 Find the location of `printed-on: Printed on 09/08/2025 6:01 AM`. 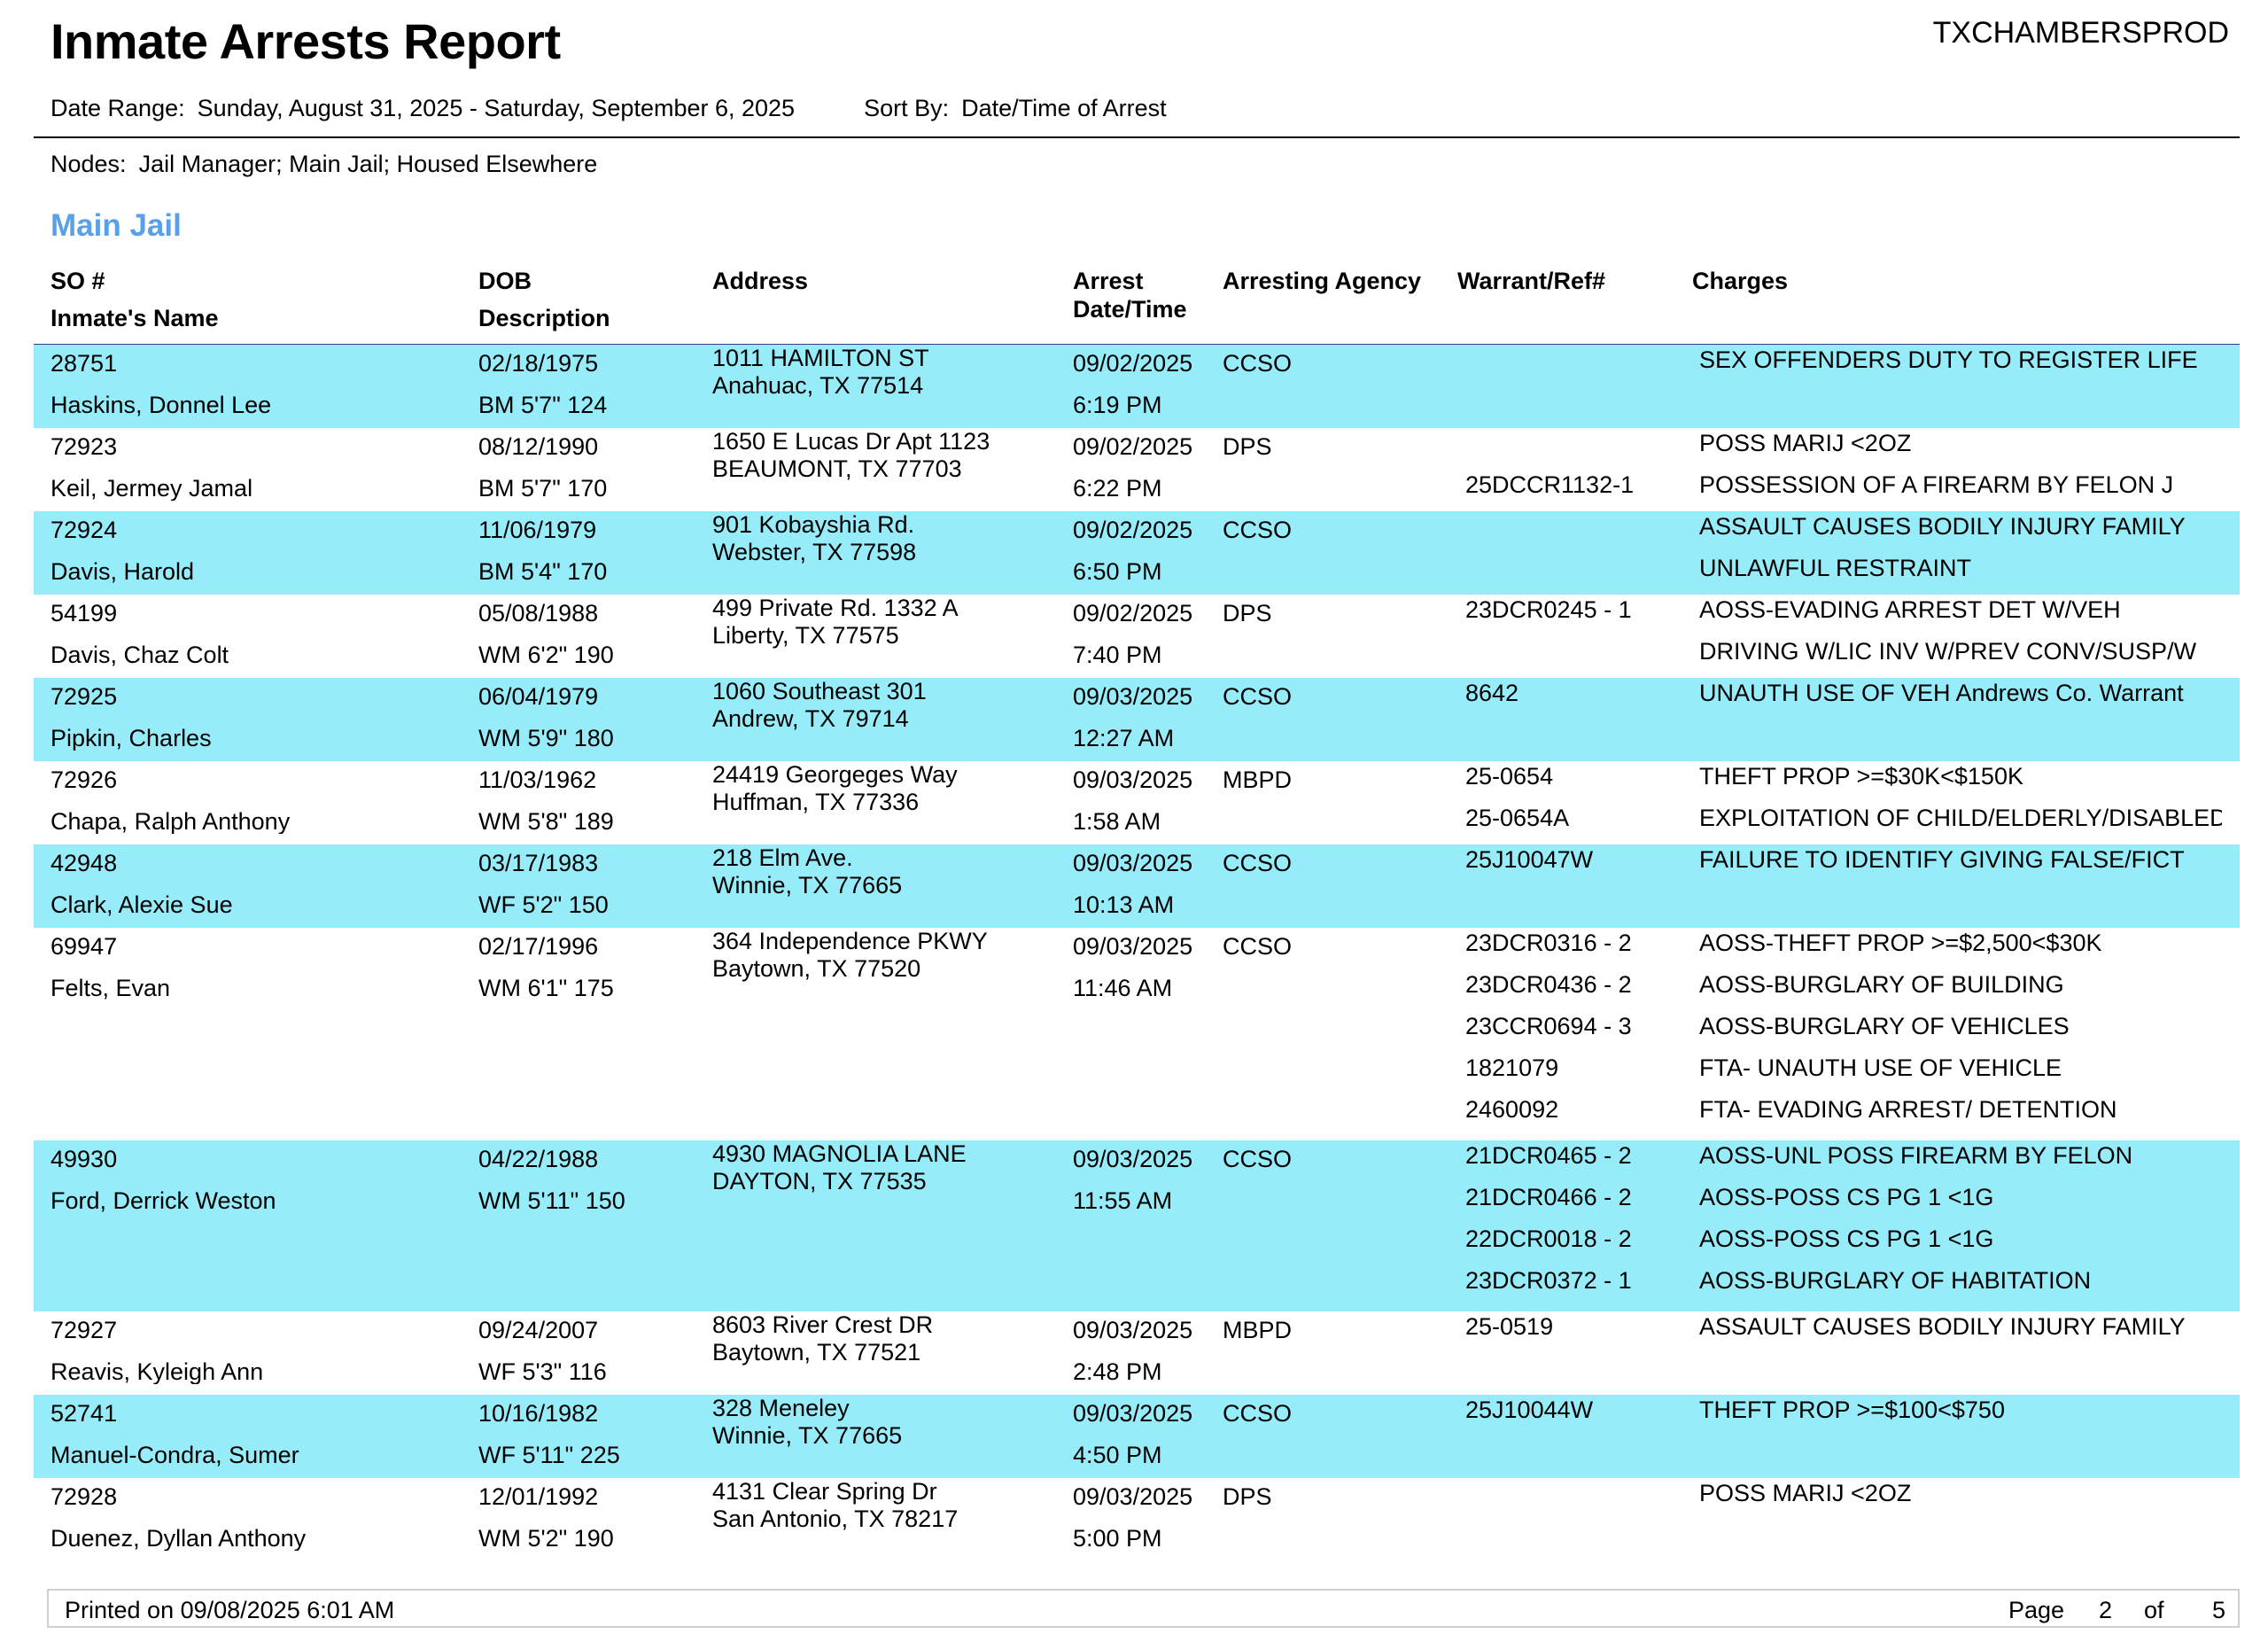

printed-on: Printed on 09/08/2025 6:01 AM is located at coordinates (230, 1610).